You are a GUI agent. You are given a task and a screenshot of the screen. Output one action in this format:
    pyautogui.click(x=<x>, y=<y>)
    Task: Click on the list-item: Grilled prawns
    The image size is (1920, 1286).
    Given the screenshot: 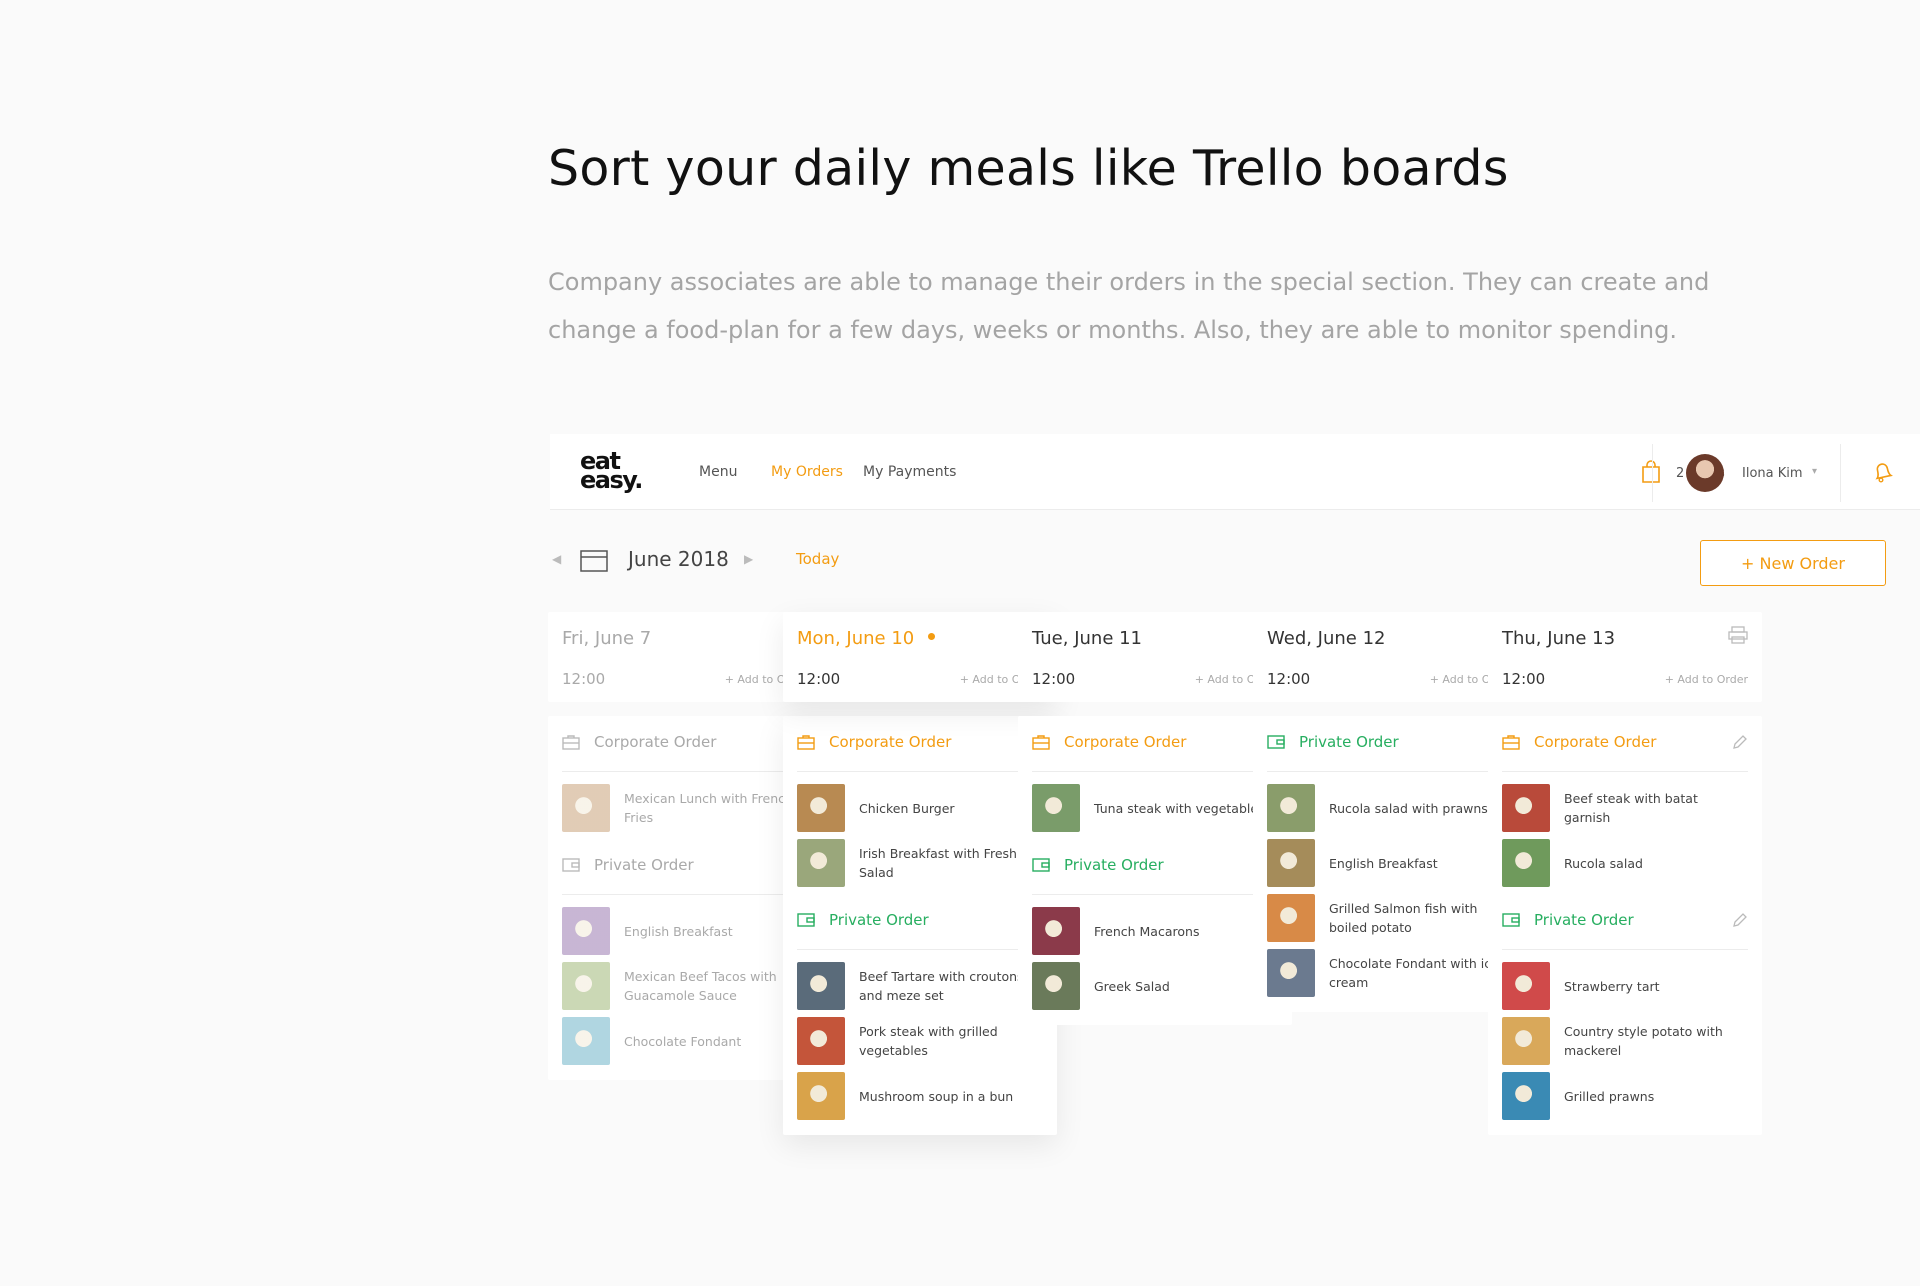 What is the action you would take?
    pyautogui.click(x=1625, y=1096)
    